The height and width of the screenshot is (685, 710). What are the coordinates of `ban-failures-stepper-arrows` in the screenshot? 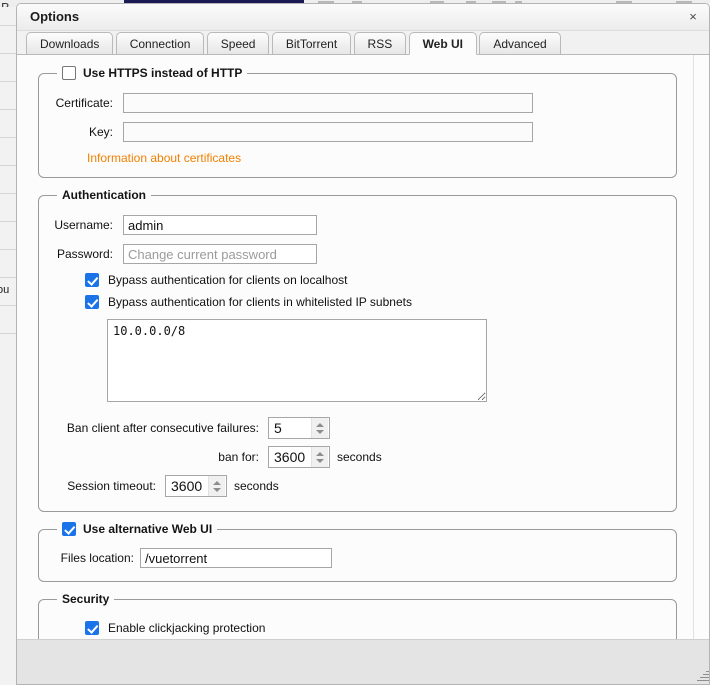 It's located at (319, 428).